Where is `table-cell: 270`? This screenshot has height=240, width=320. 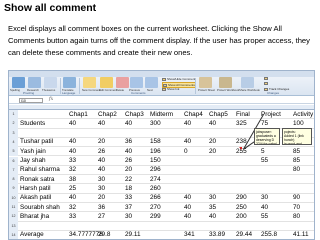 table-cell: 270 is located at coordinates (155, 208).